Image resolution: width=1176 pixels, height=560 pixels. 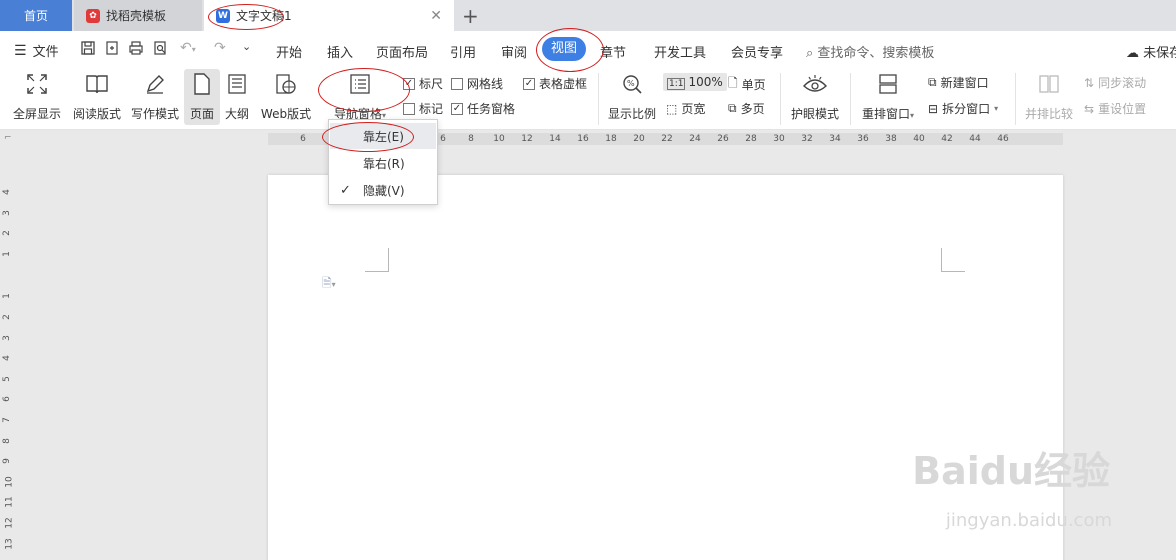 I want to click on tab-zhaodaoke-label: 找稻壳模板, so click(x=136, y=16).